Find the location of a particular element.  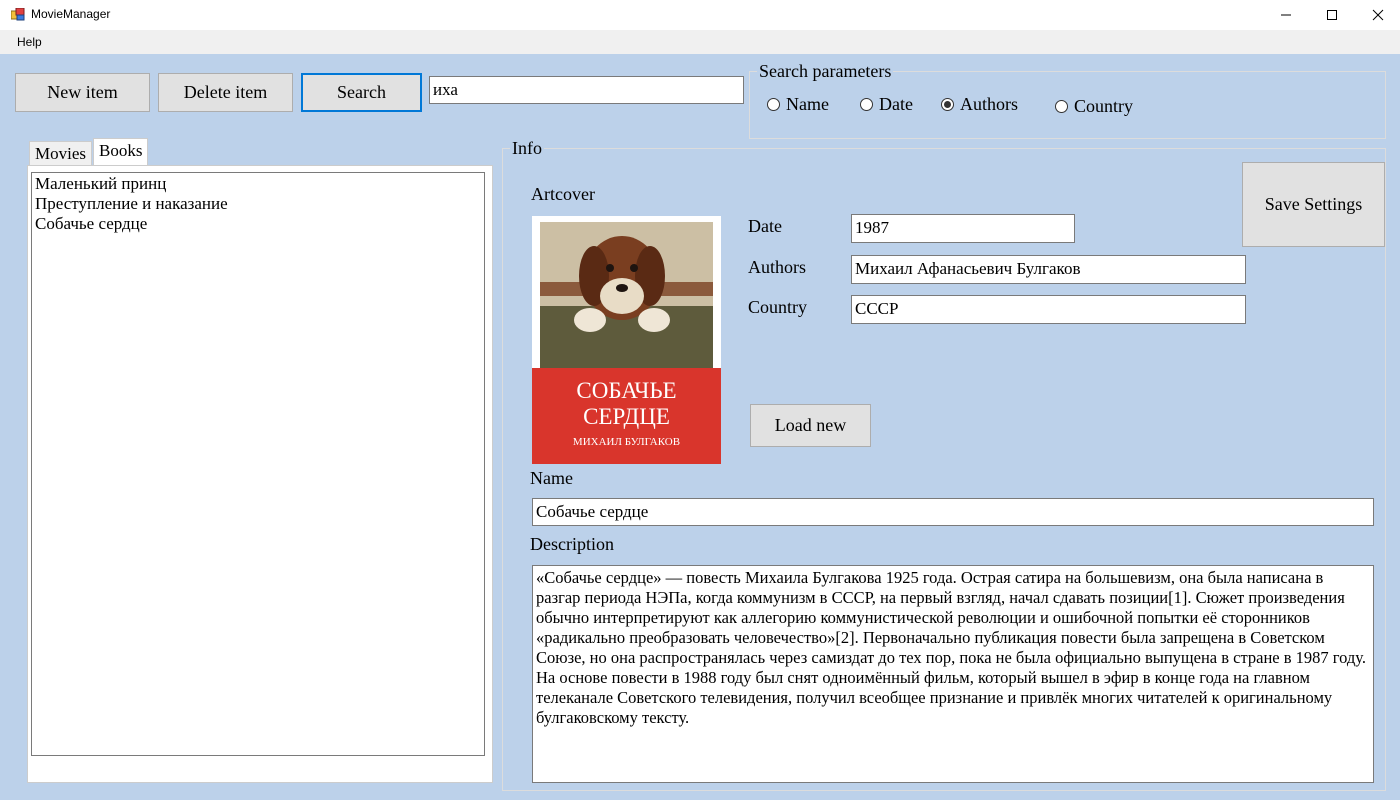

list-item: Преступление и наказание is located at coordinates (258, 204).